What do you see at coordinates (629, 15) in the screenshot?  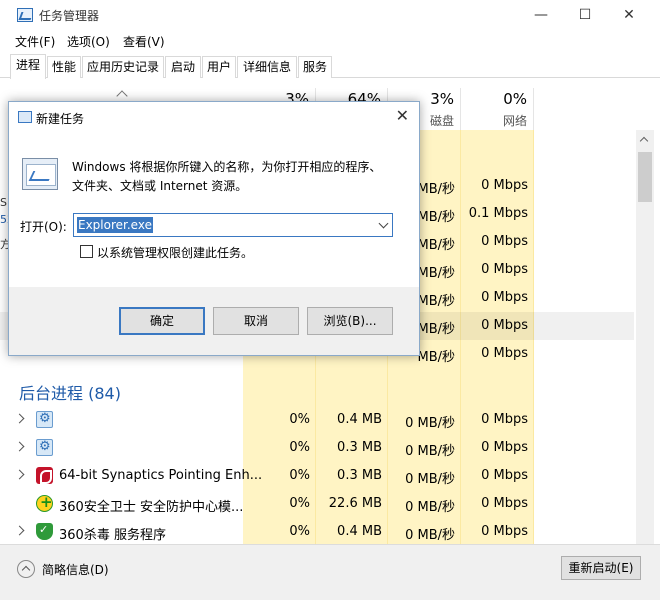 I see `close-button: ✕` at bounding box center [629, 15].